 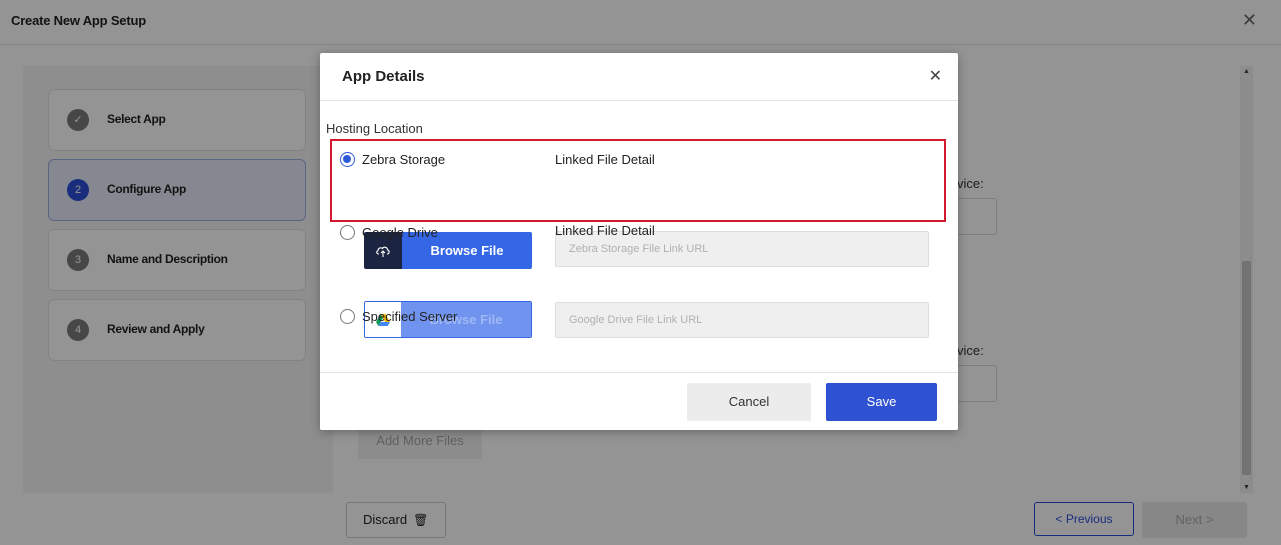 What do you see at coordinates (935, 76) in the screenshot?
I see `close-icon: ✕` at bounding box center [935, 76].